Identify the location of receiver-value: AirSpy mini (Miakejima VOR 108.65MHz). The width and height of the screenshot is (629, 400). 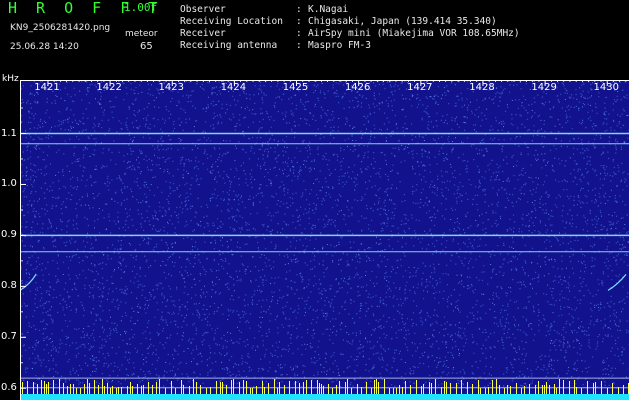
(414, 33).